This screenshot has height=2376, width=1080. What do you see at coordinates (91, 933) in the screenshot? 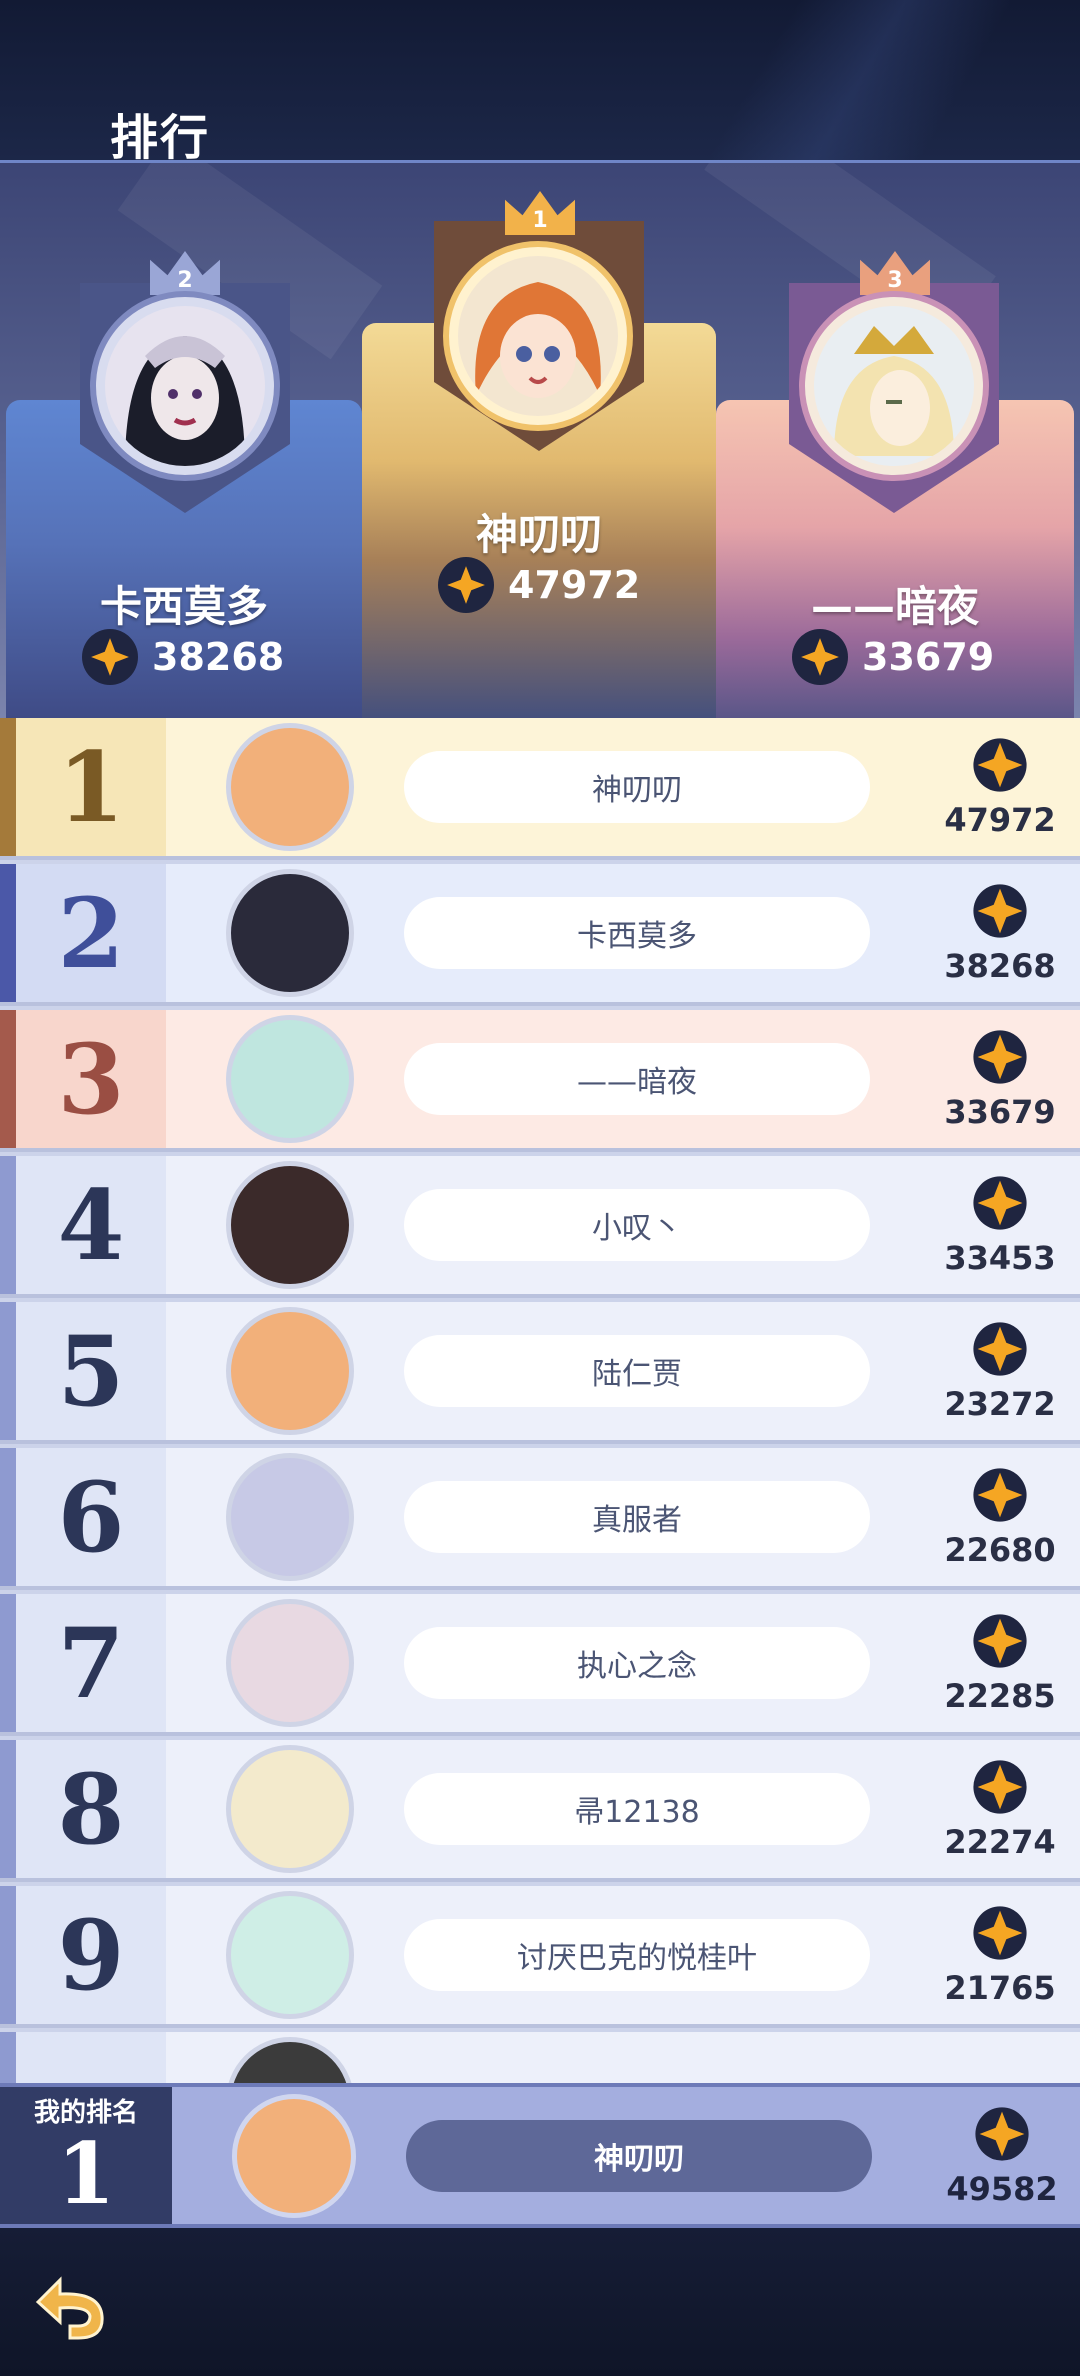
I see `rank-number: 2` at bounding box center [91, 933].